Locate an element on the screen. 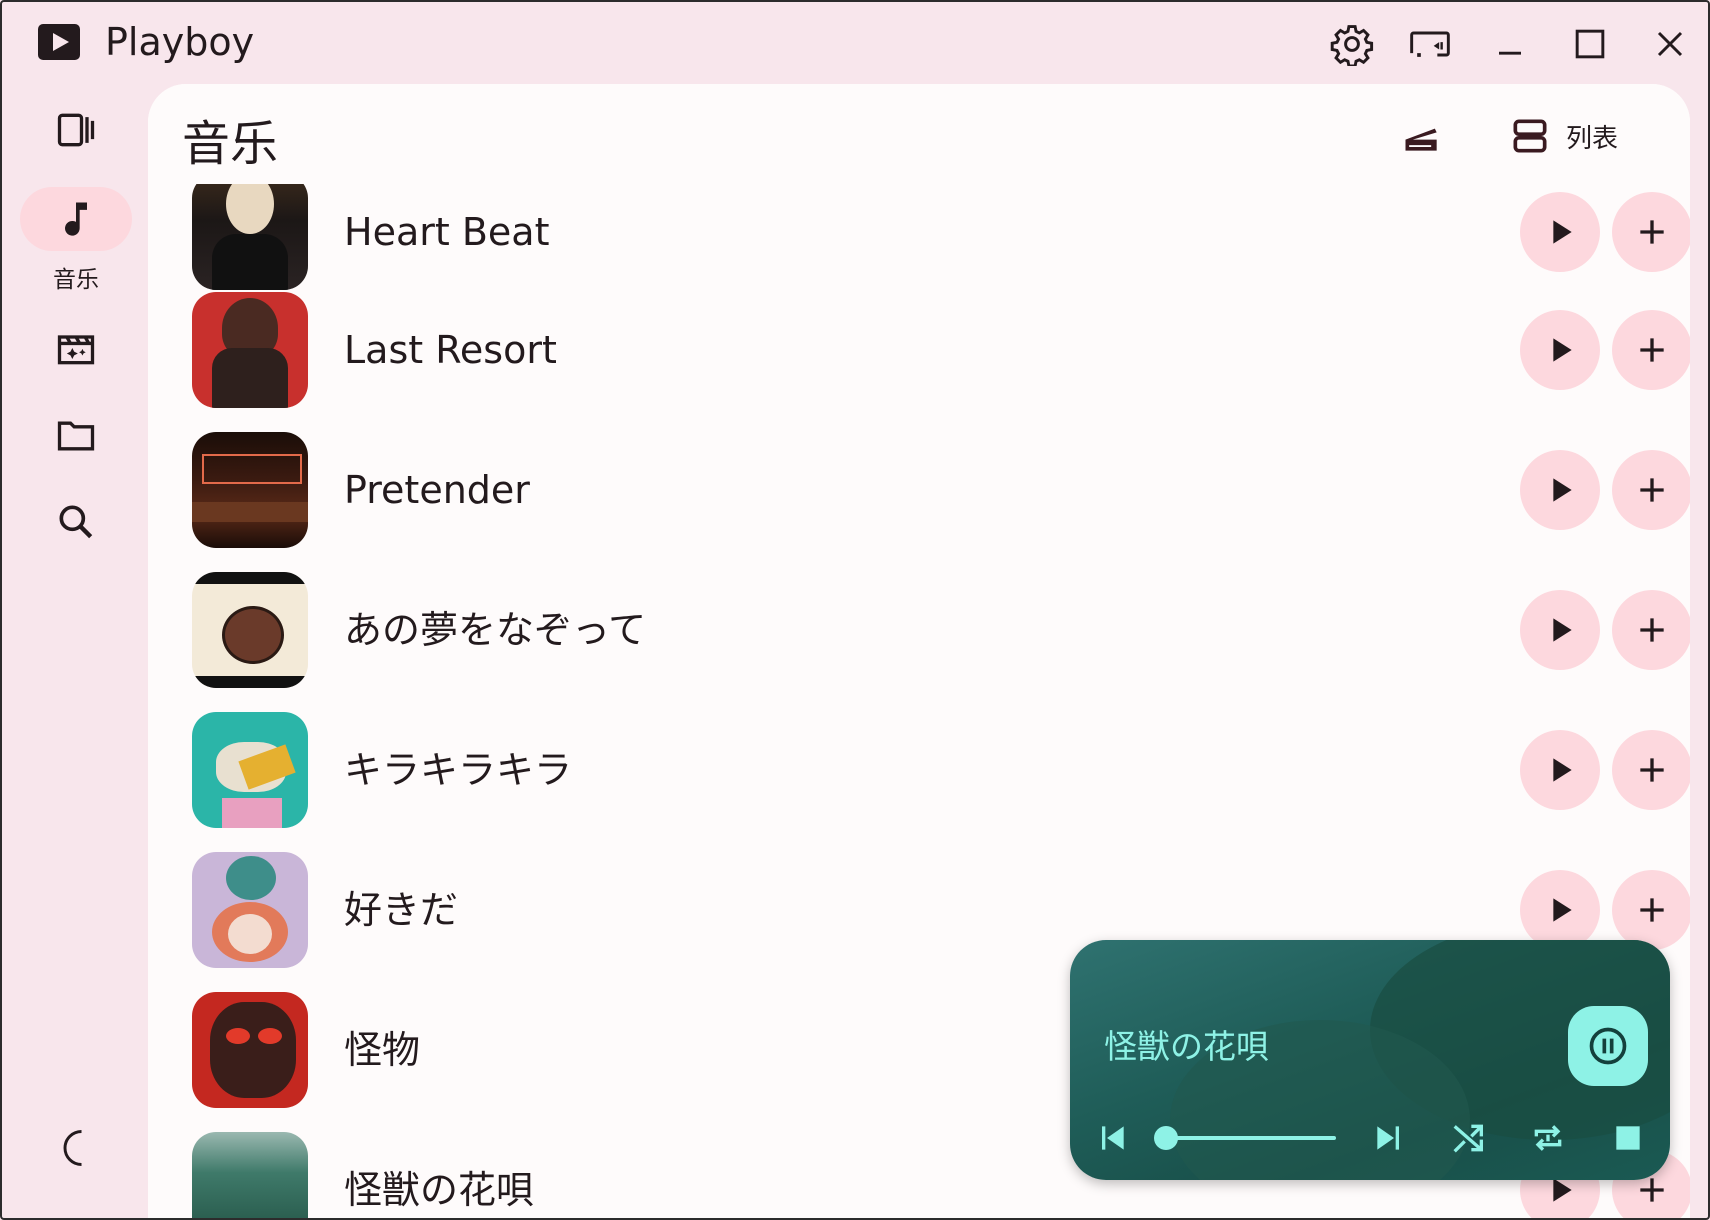 The height and width of the screenshot is (1220, 1710). sidebar-item-movies is located at coordinates (76, 348).